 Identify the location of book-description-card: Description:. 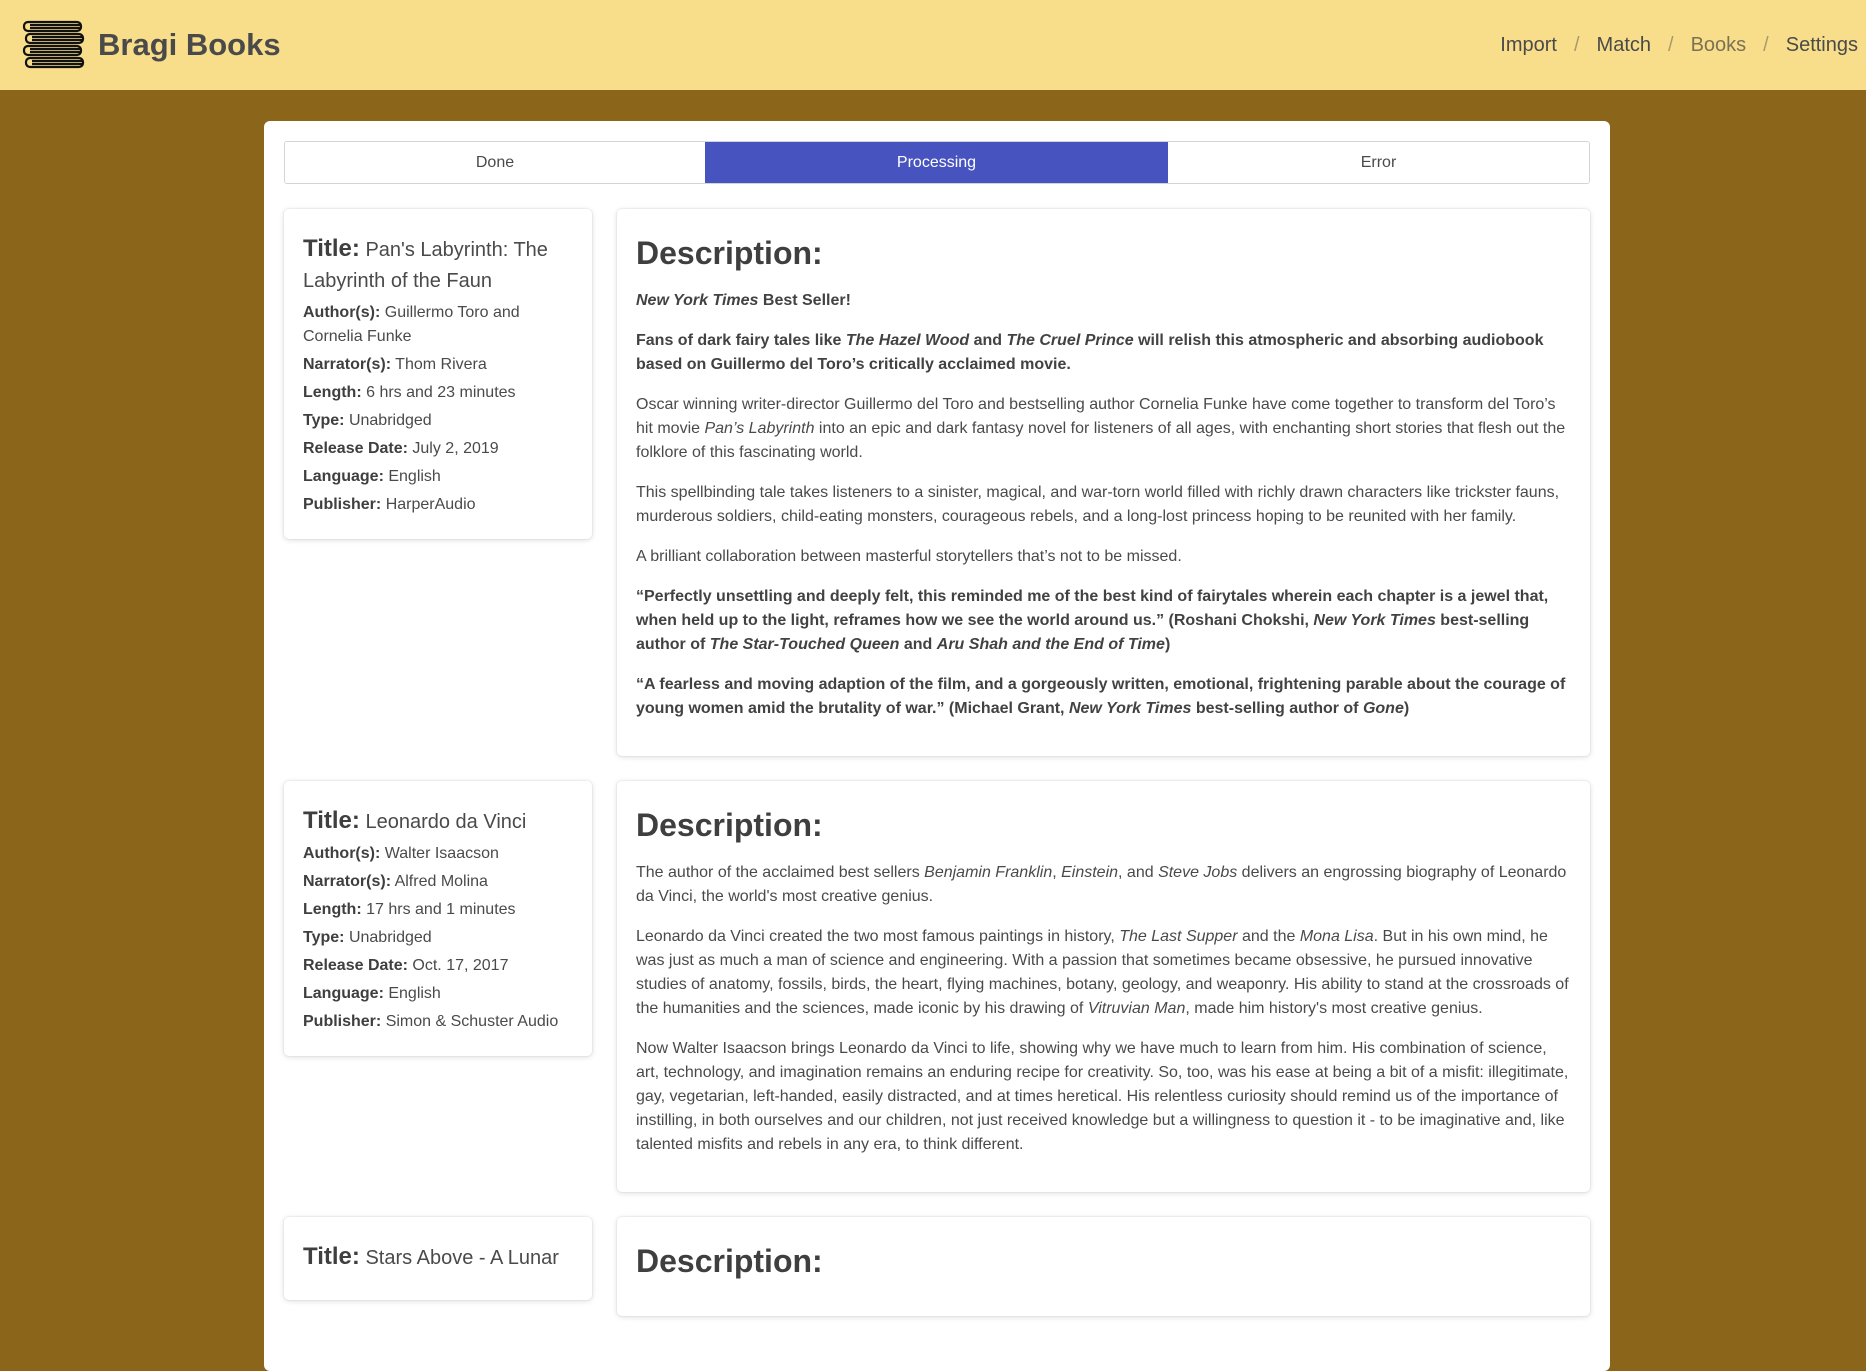
(1103, 1266).